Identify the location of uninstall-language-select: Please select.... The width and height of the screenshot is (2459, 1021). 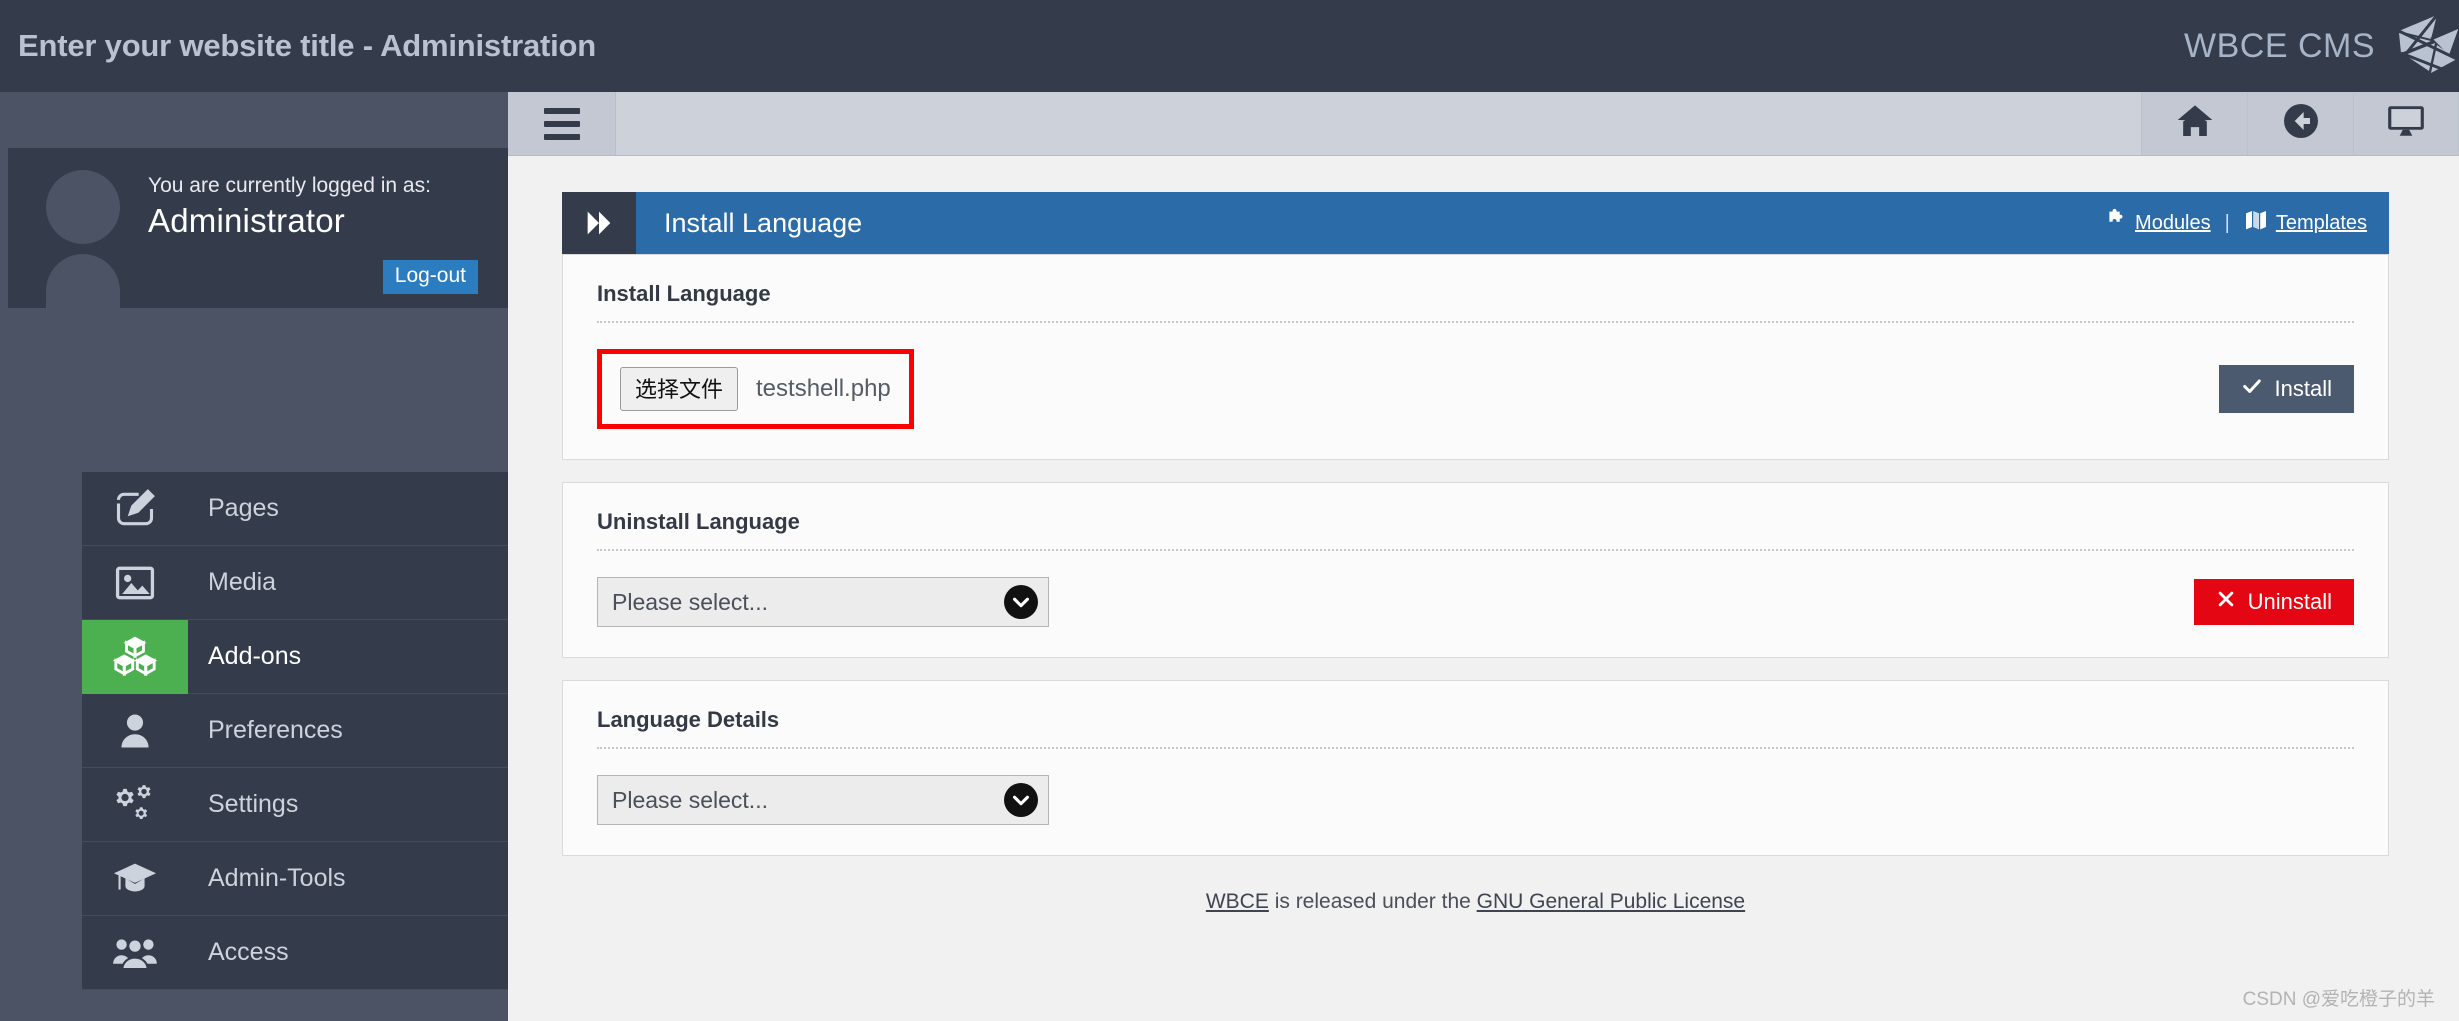
(823, 602).